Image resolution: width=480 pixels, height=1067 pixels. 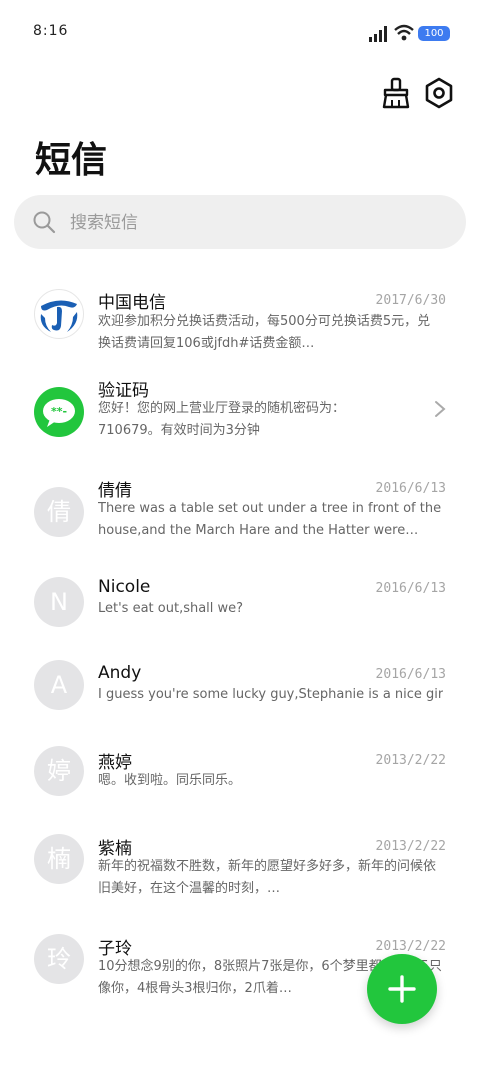 I want to click on conversation-preview: 您好！您的网上营业厅登录的随机密码为：710679。有效时间为3分钟, so click(x=222, y=419).